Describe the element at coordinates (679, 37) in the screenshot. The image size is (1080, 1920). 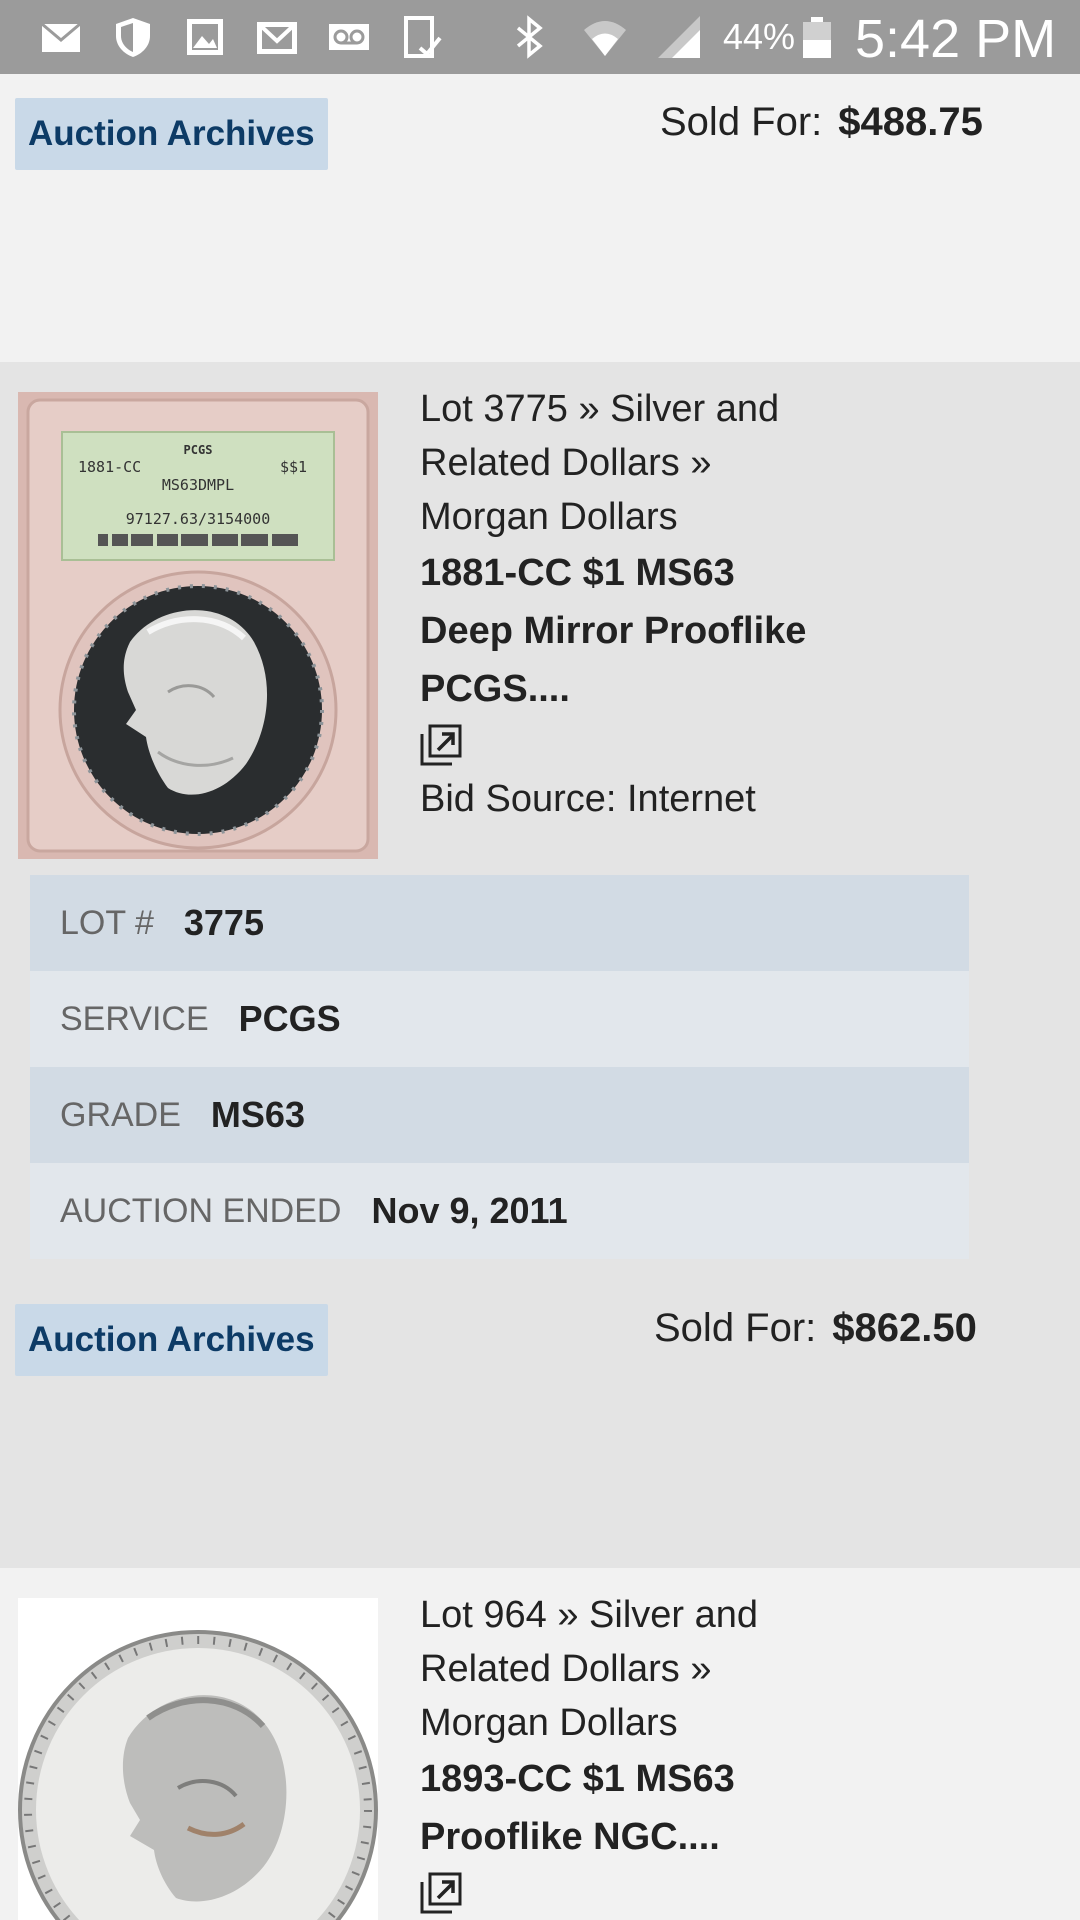
I see `signal-icon` at that location.